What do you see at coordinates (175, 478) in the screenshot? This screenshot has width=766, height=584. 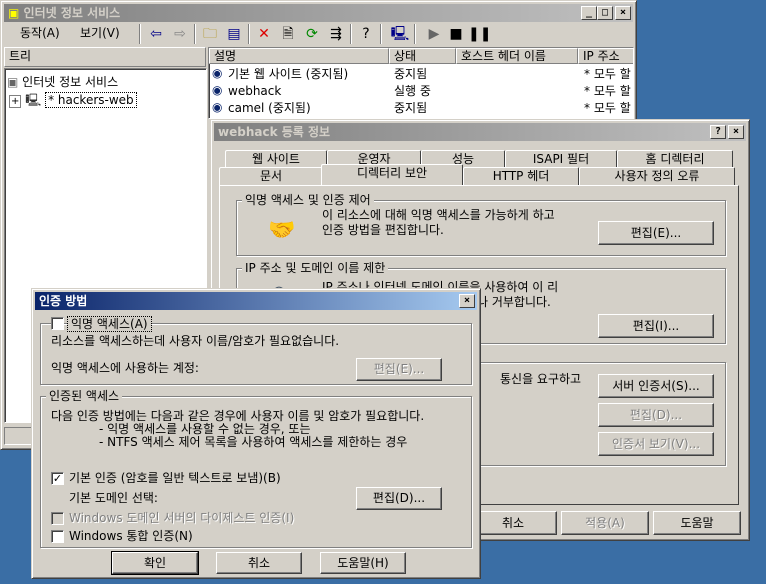 I see `basic-auth-label: 기본 인증 (암호를 일반 텍스트로 보냄)(B)` at bounding box center [175, 478].